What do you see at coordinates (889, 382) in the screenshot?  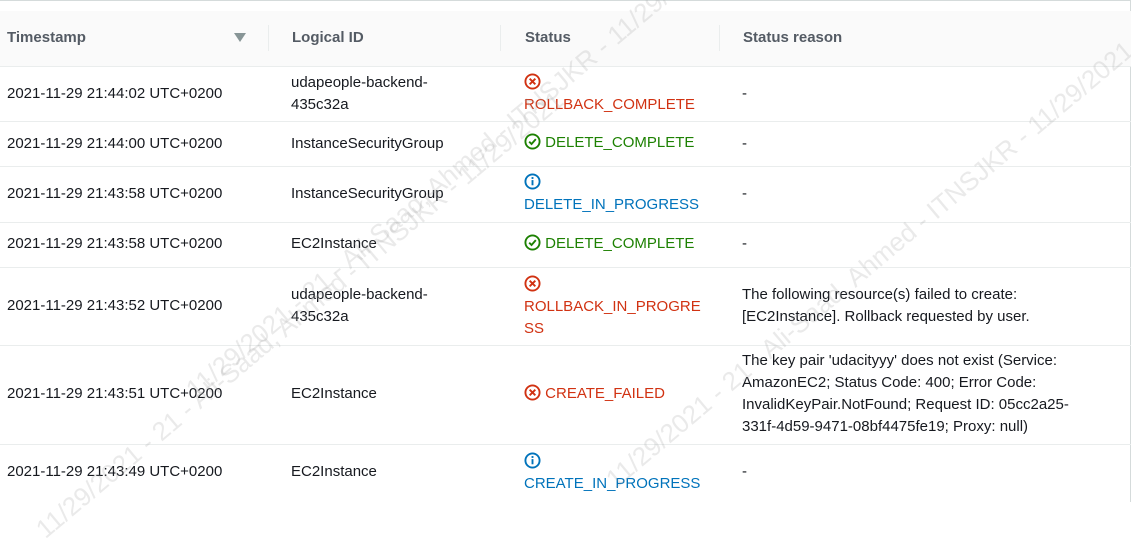 I see `status-reason-line: AmazonEC2; Status Code: 400; Error Code:` at bounding box center [889, 382].